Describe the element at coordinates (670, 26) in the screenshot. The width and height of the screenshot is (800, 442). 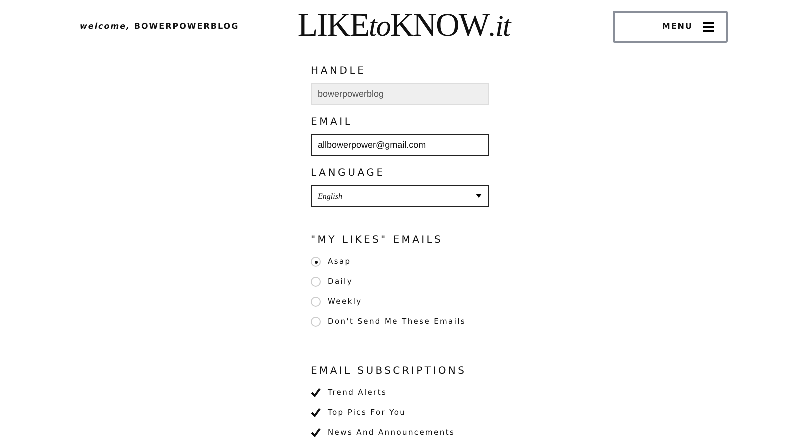
I see `menu-button: MENU` at that location.